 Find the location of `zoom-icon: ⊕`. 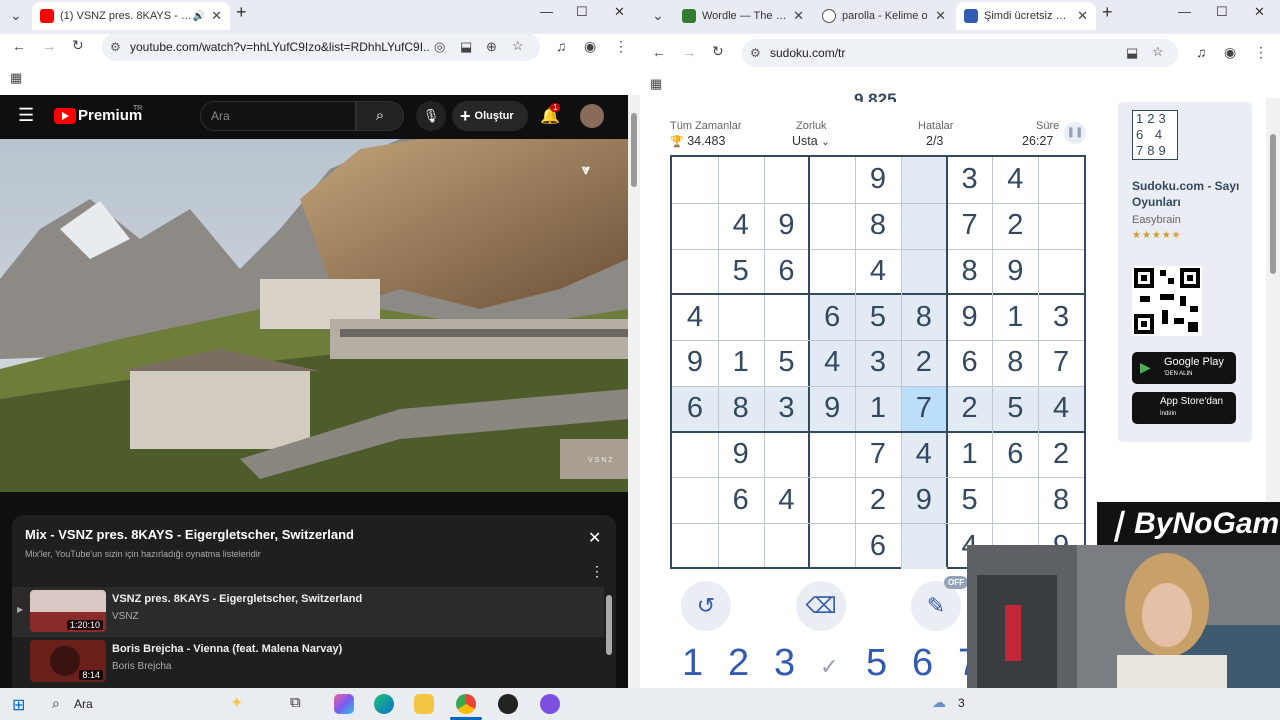

zoom-icon: ⊕ is located at coordinates (491, 47).